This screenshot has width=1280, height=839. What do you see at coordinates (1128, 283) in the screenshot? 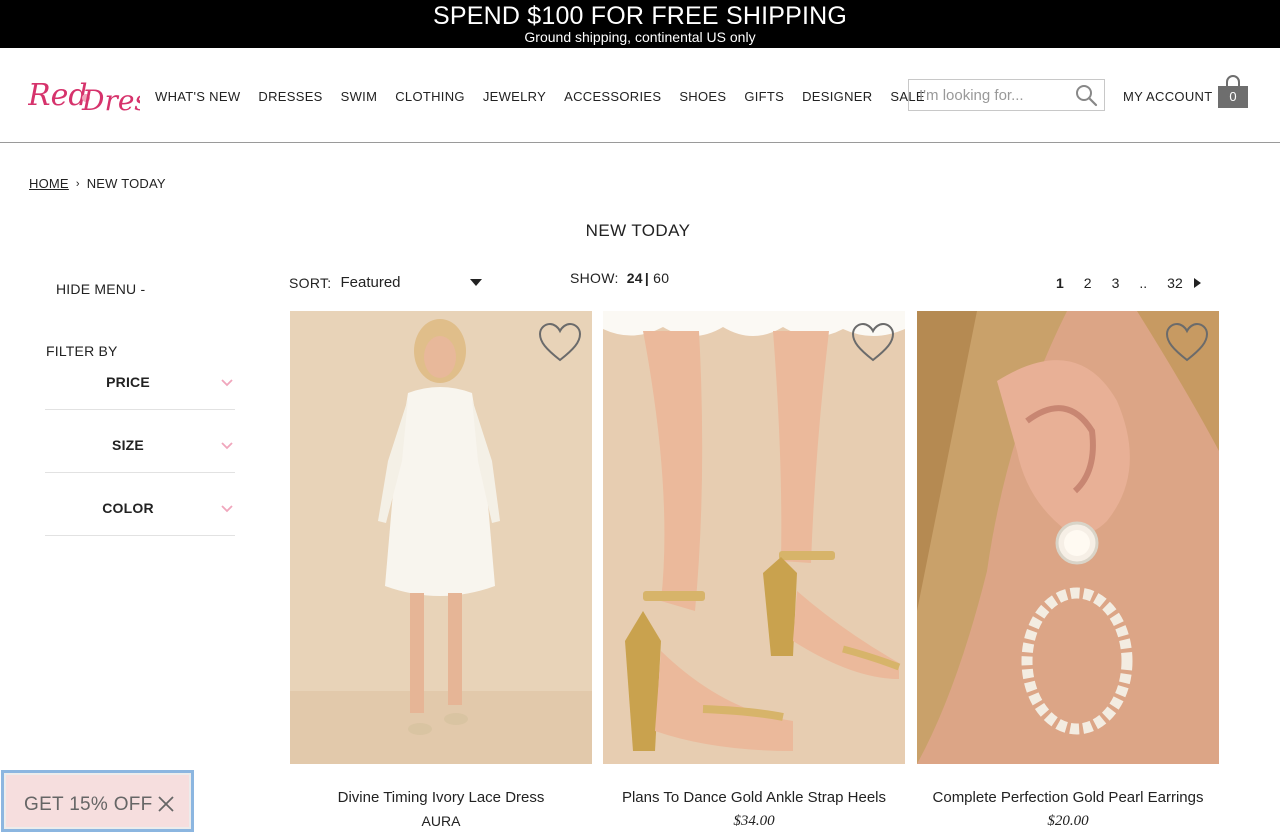
I see `pagination: 1 2 3 .. 32` at bounding box center [1128, 283].